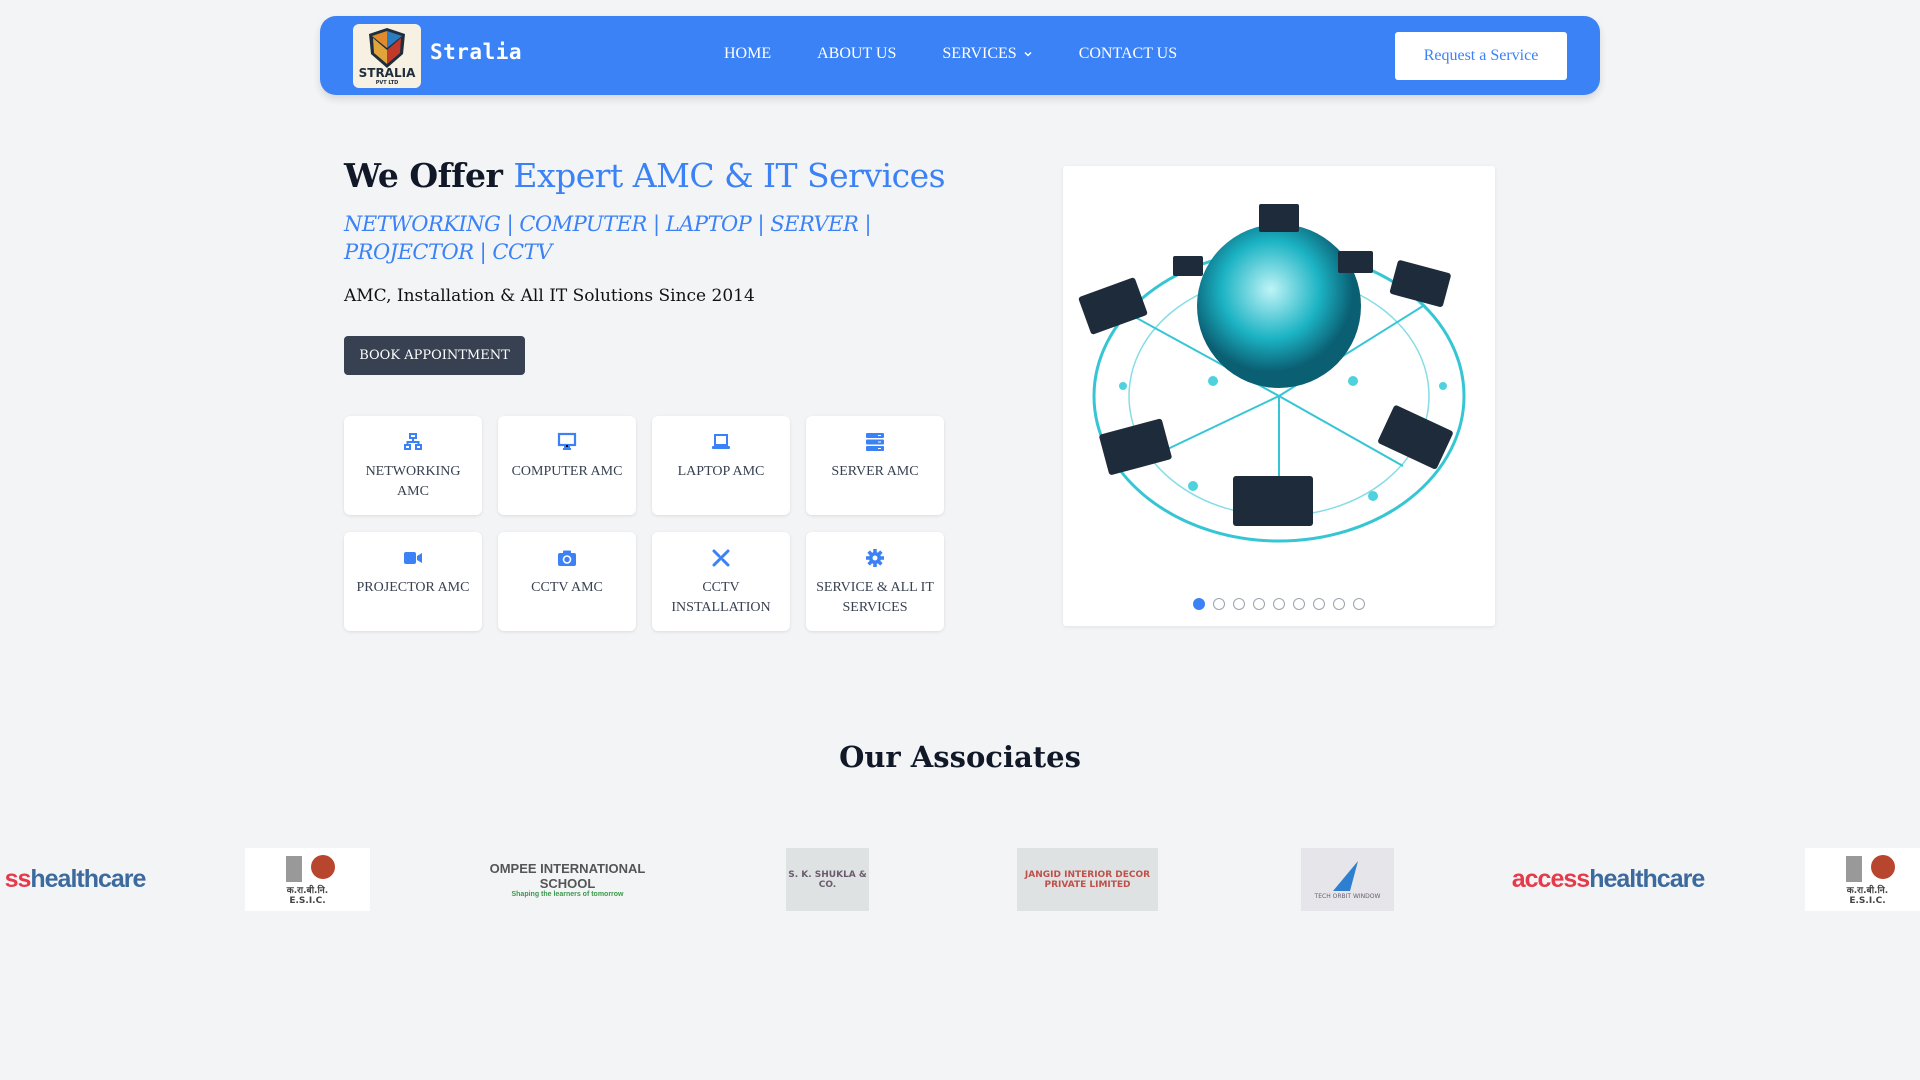 The width and height of the screenshot is (1920, 1080). I want to click on associate-logo-esic-2: क.रा.बी.नि. E.S.I.C., so click(1862, 879).